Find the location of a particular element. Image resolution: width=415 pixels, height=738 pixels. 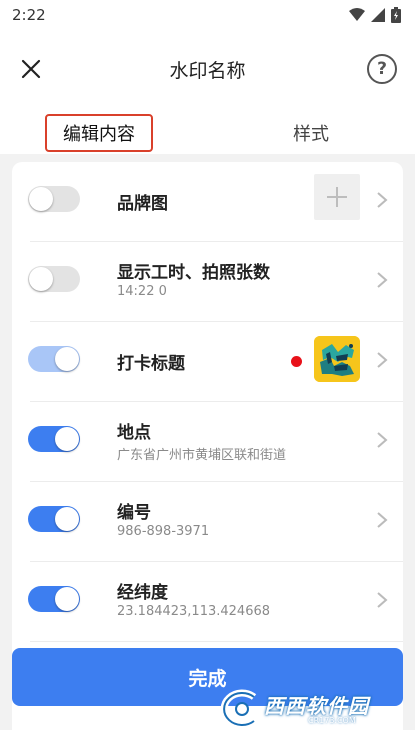

list-item-coordinates: 经纬度 23.184423,113.424668 is located at coordinates (207, 602).